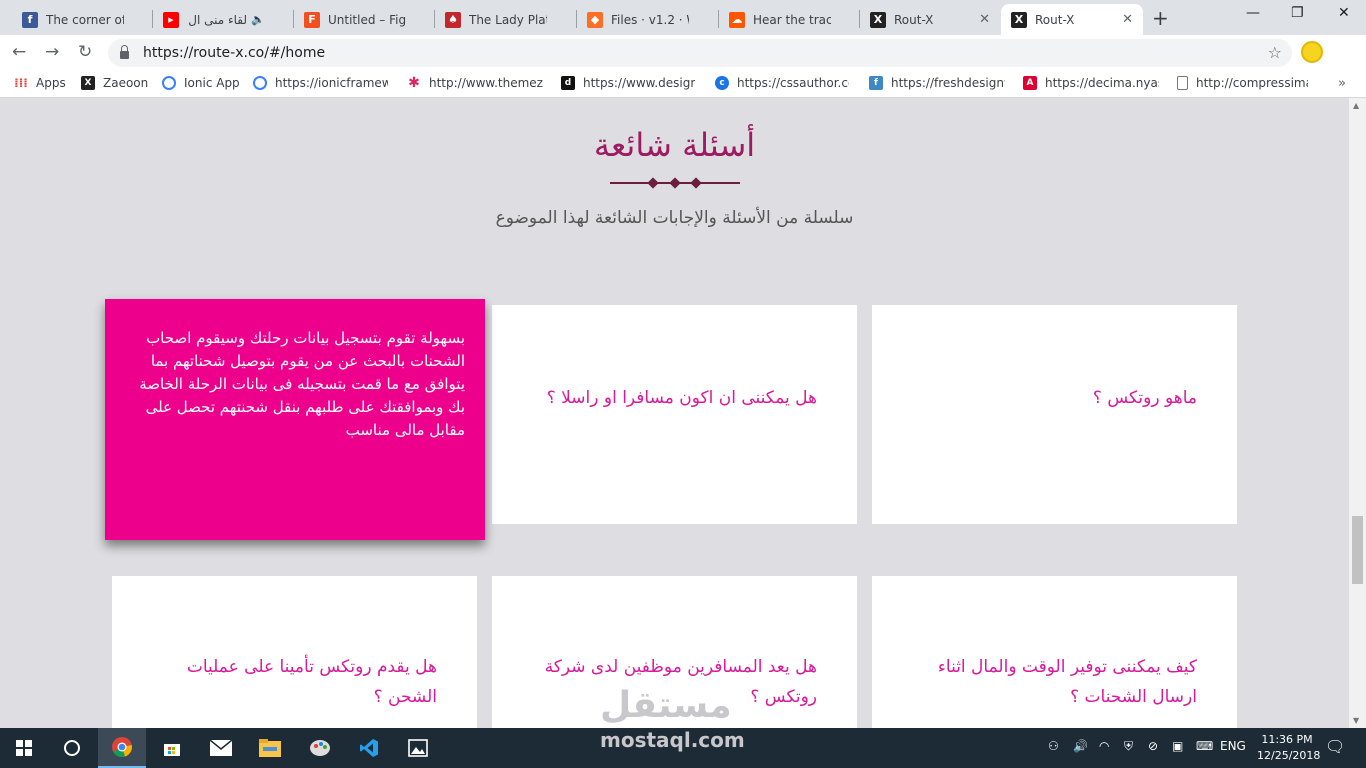 The width and height of the screenshot is (1366, 768). I want to click on tab-title: لقاء منى ال, so click(217, 19).